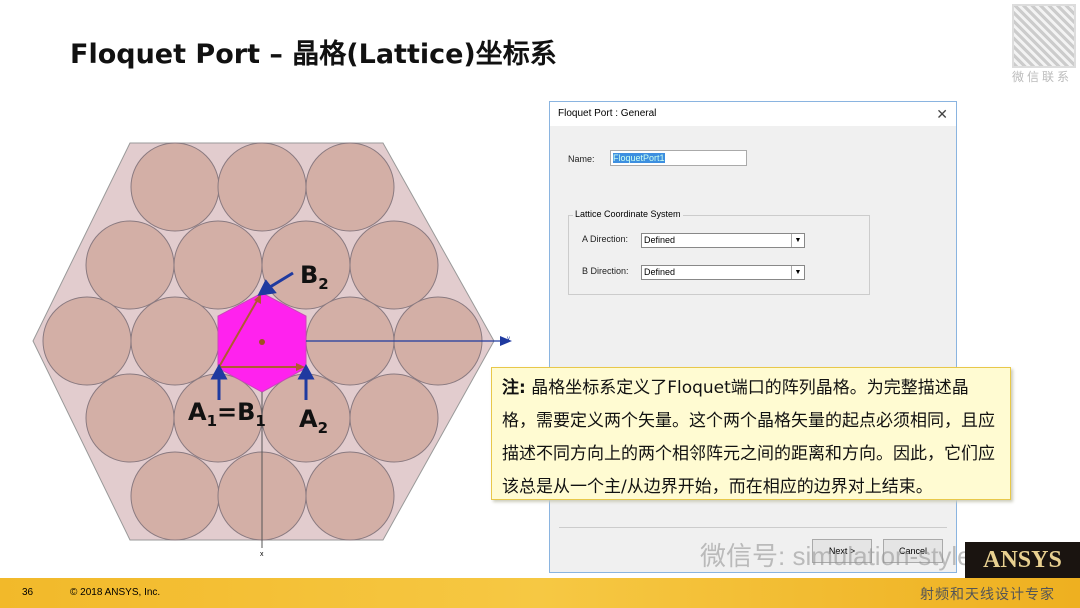 The image size is (1080, 608). What do you see at coordinates (605, 239) in the screenshot?
I see `a-direction-label: A Direction:` at bounding box center [605, 239].